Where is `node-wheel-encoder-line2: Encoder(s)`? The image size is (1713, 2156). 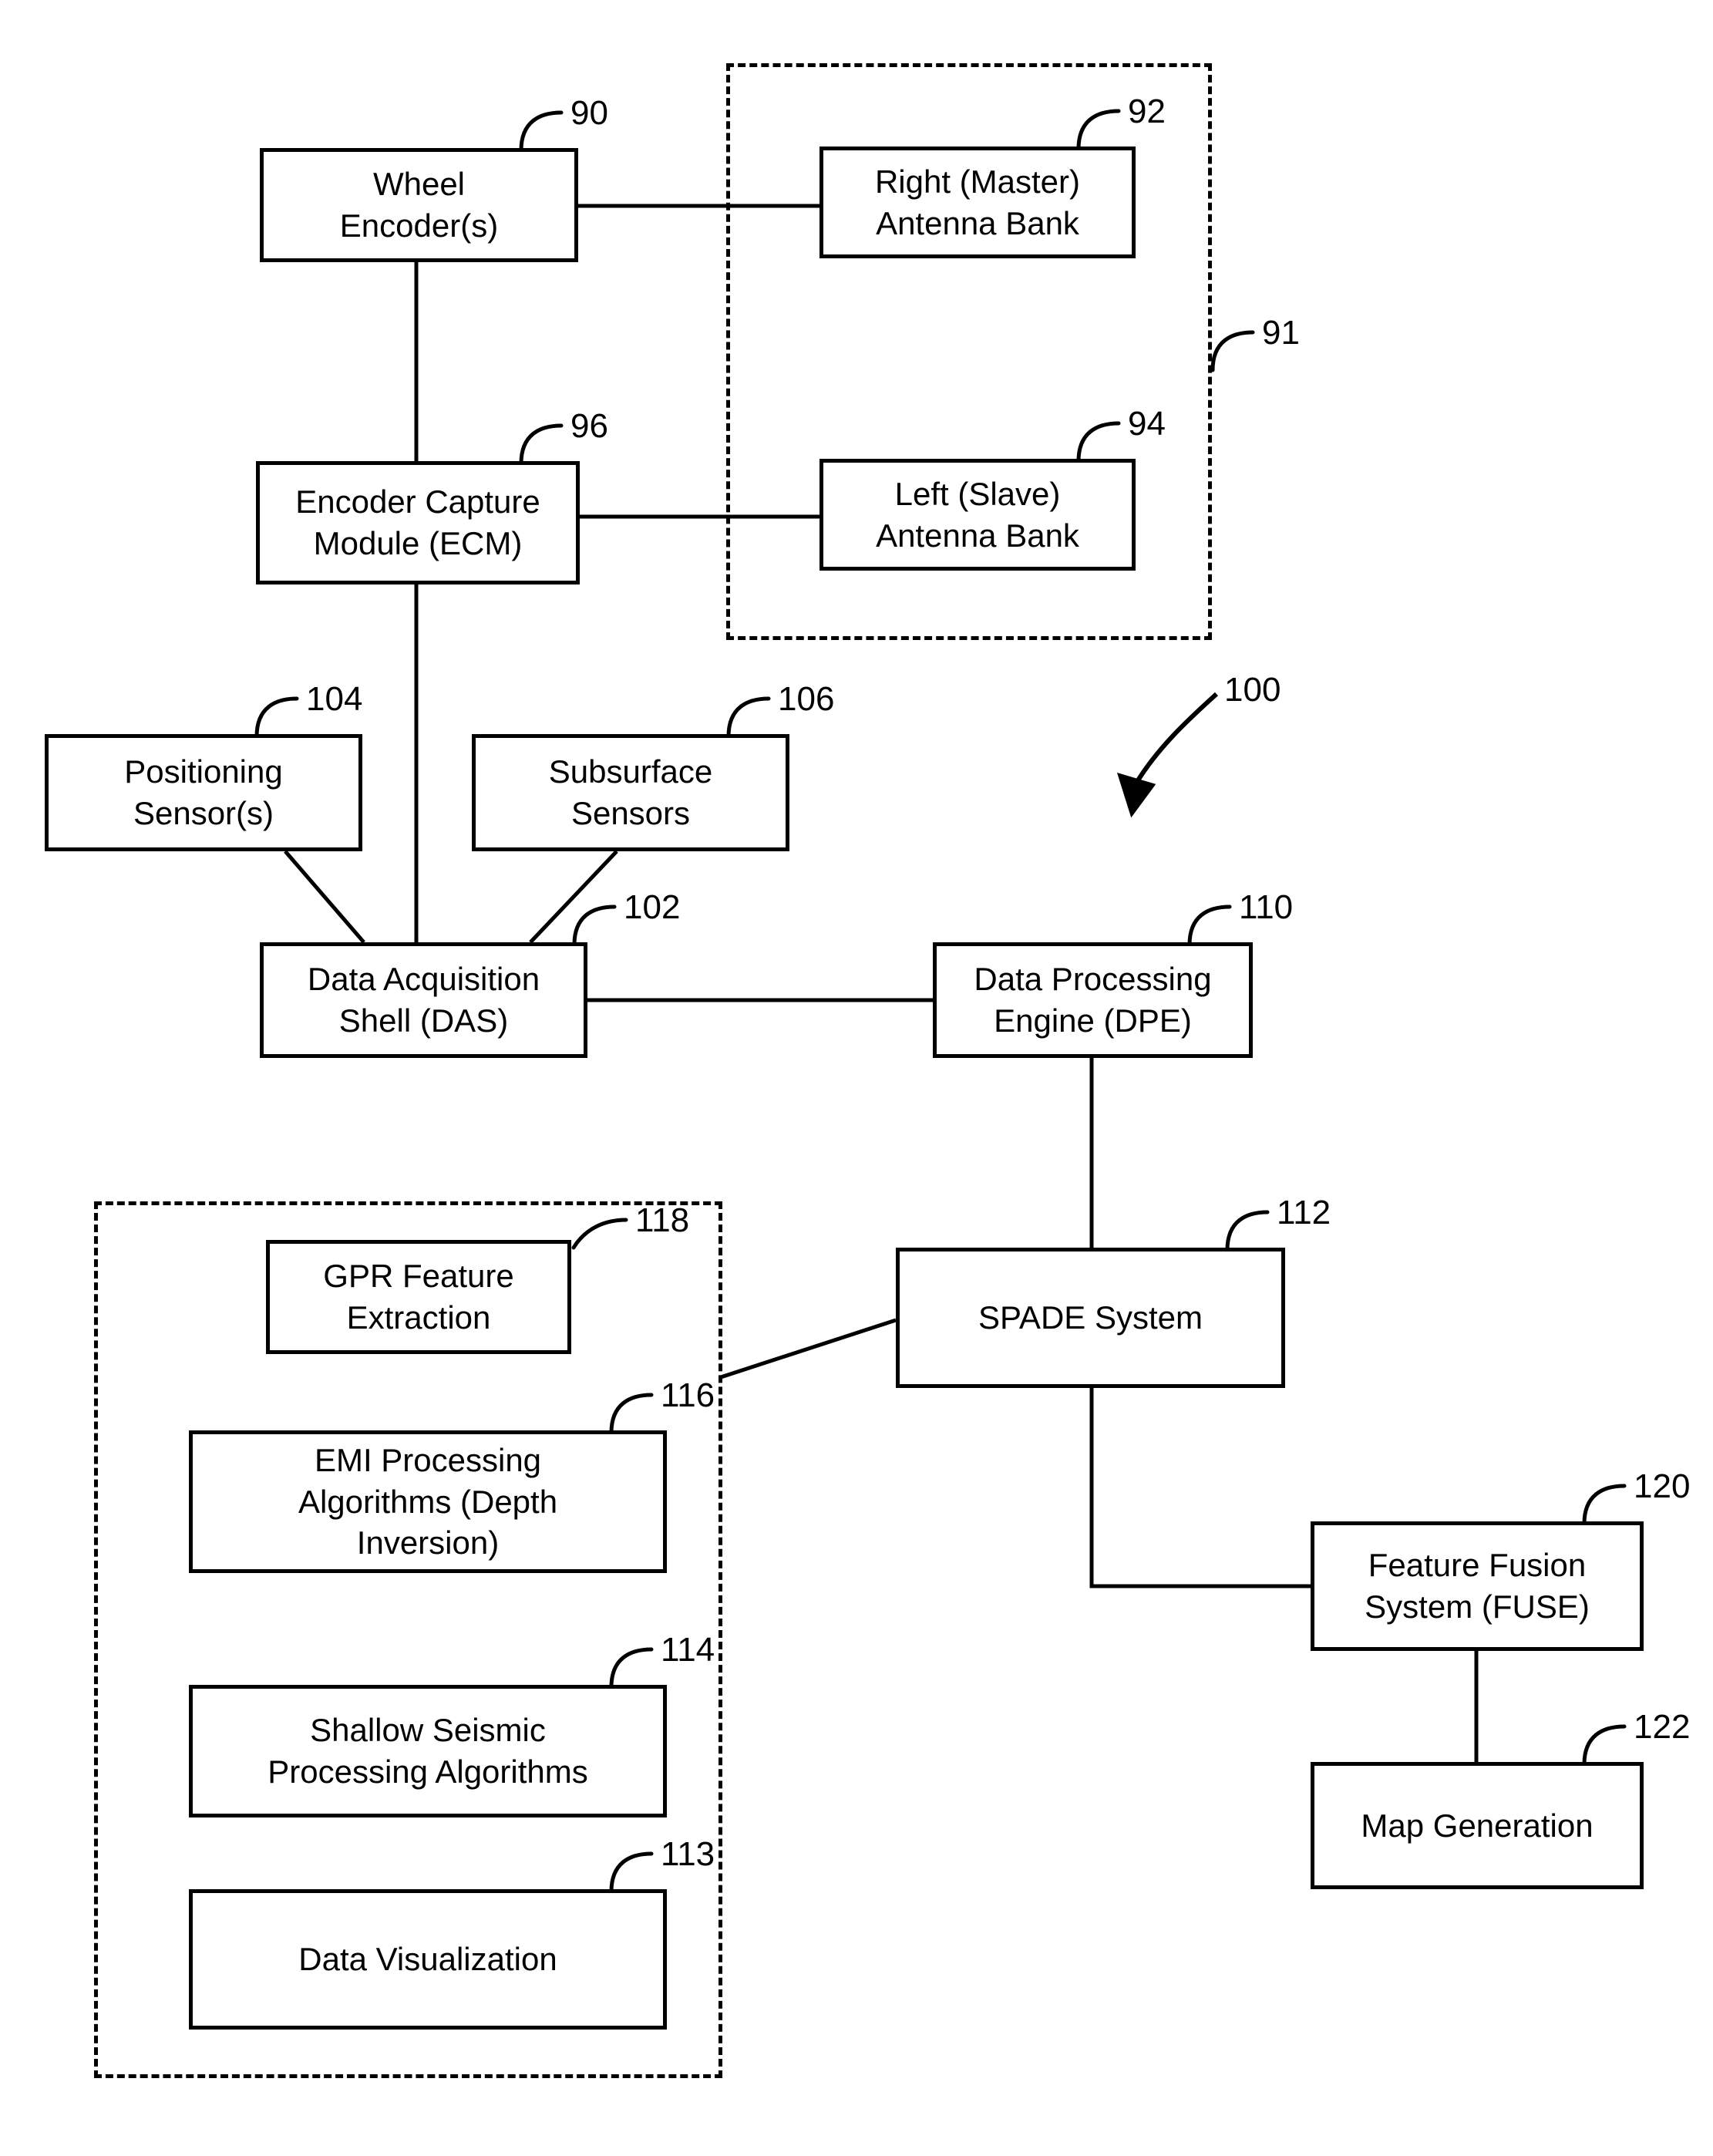
node-wheel-encoder-line2: Encoder(s) is located at coordinates (419, 225).